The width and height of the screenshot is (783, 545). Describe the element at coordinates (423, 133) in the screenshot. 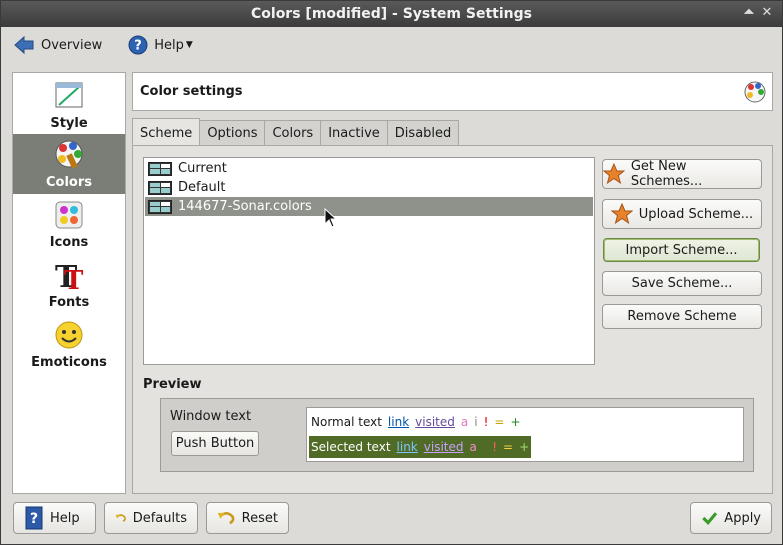

I see `tab-disabled: Disabled` at that location.